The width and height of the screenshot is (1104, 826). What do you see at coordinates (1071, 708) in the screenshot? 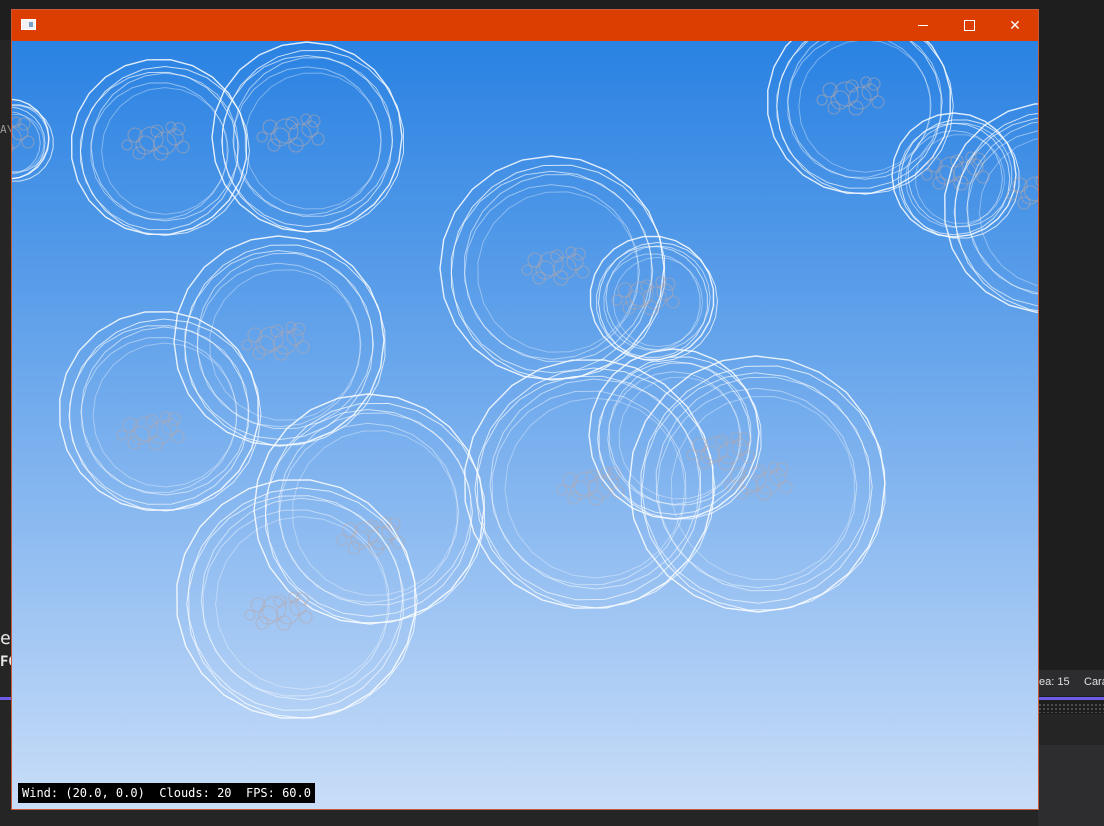
I see `ide-dotted-area` at bounding box center [1071, 708].